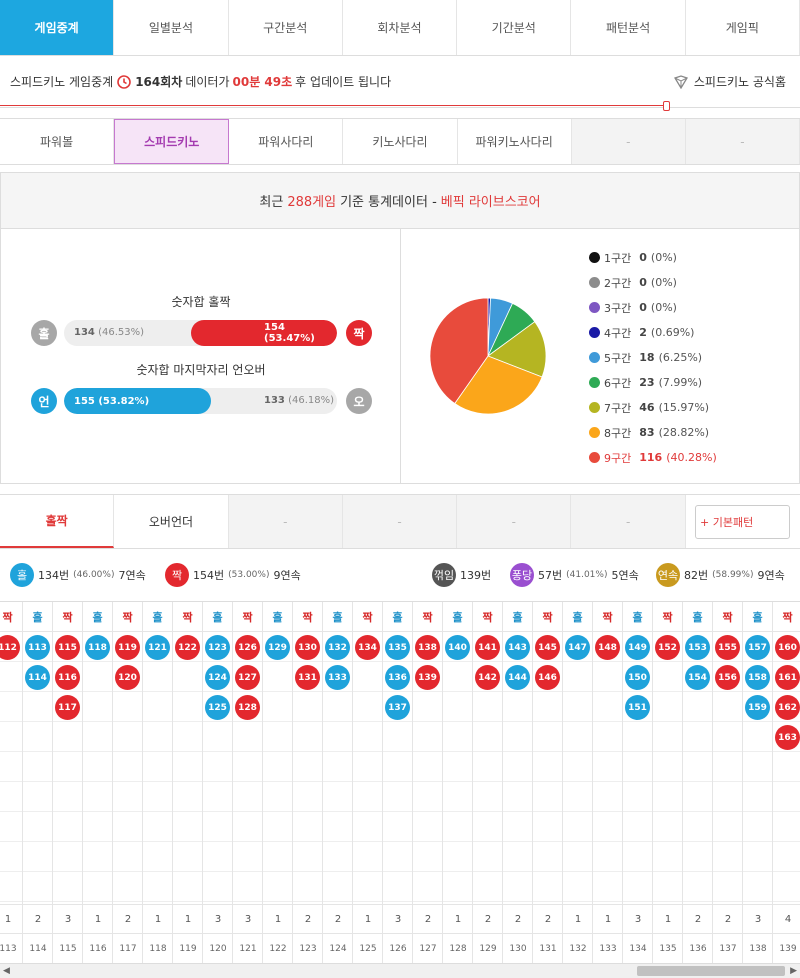 The height and width of the screenshot is (978, 800). Describe the element at coordinates (514, 27) in the screenshot. I see `tab-period: 기간분석` at that location.